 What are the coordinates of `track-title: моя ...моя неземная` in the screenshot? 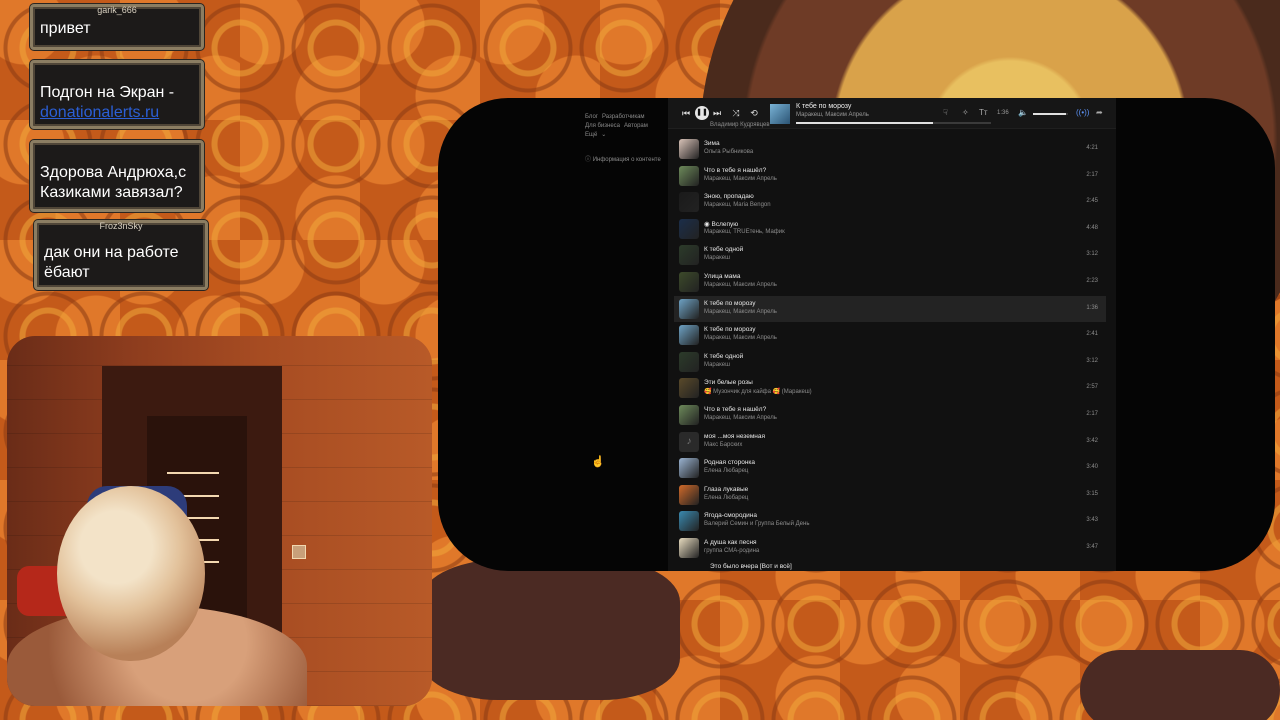 It's located at (734, 436).